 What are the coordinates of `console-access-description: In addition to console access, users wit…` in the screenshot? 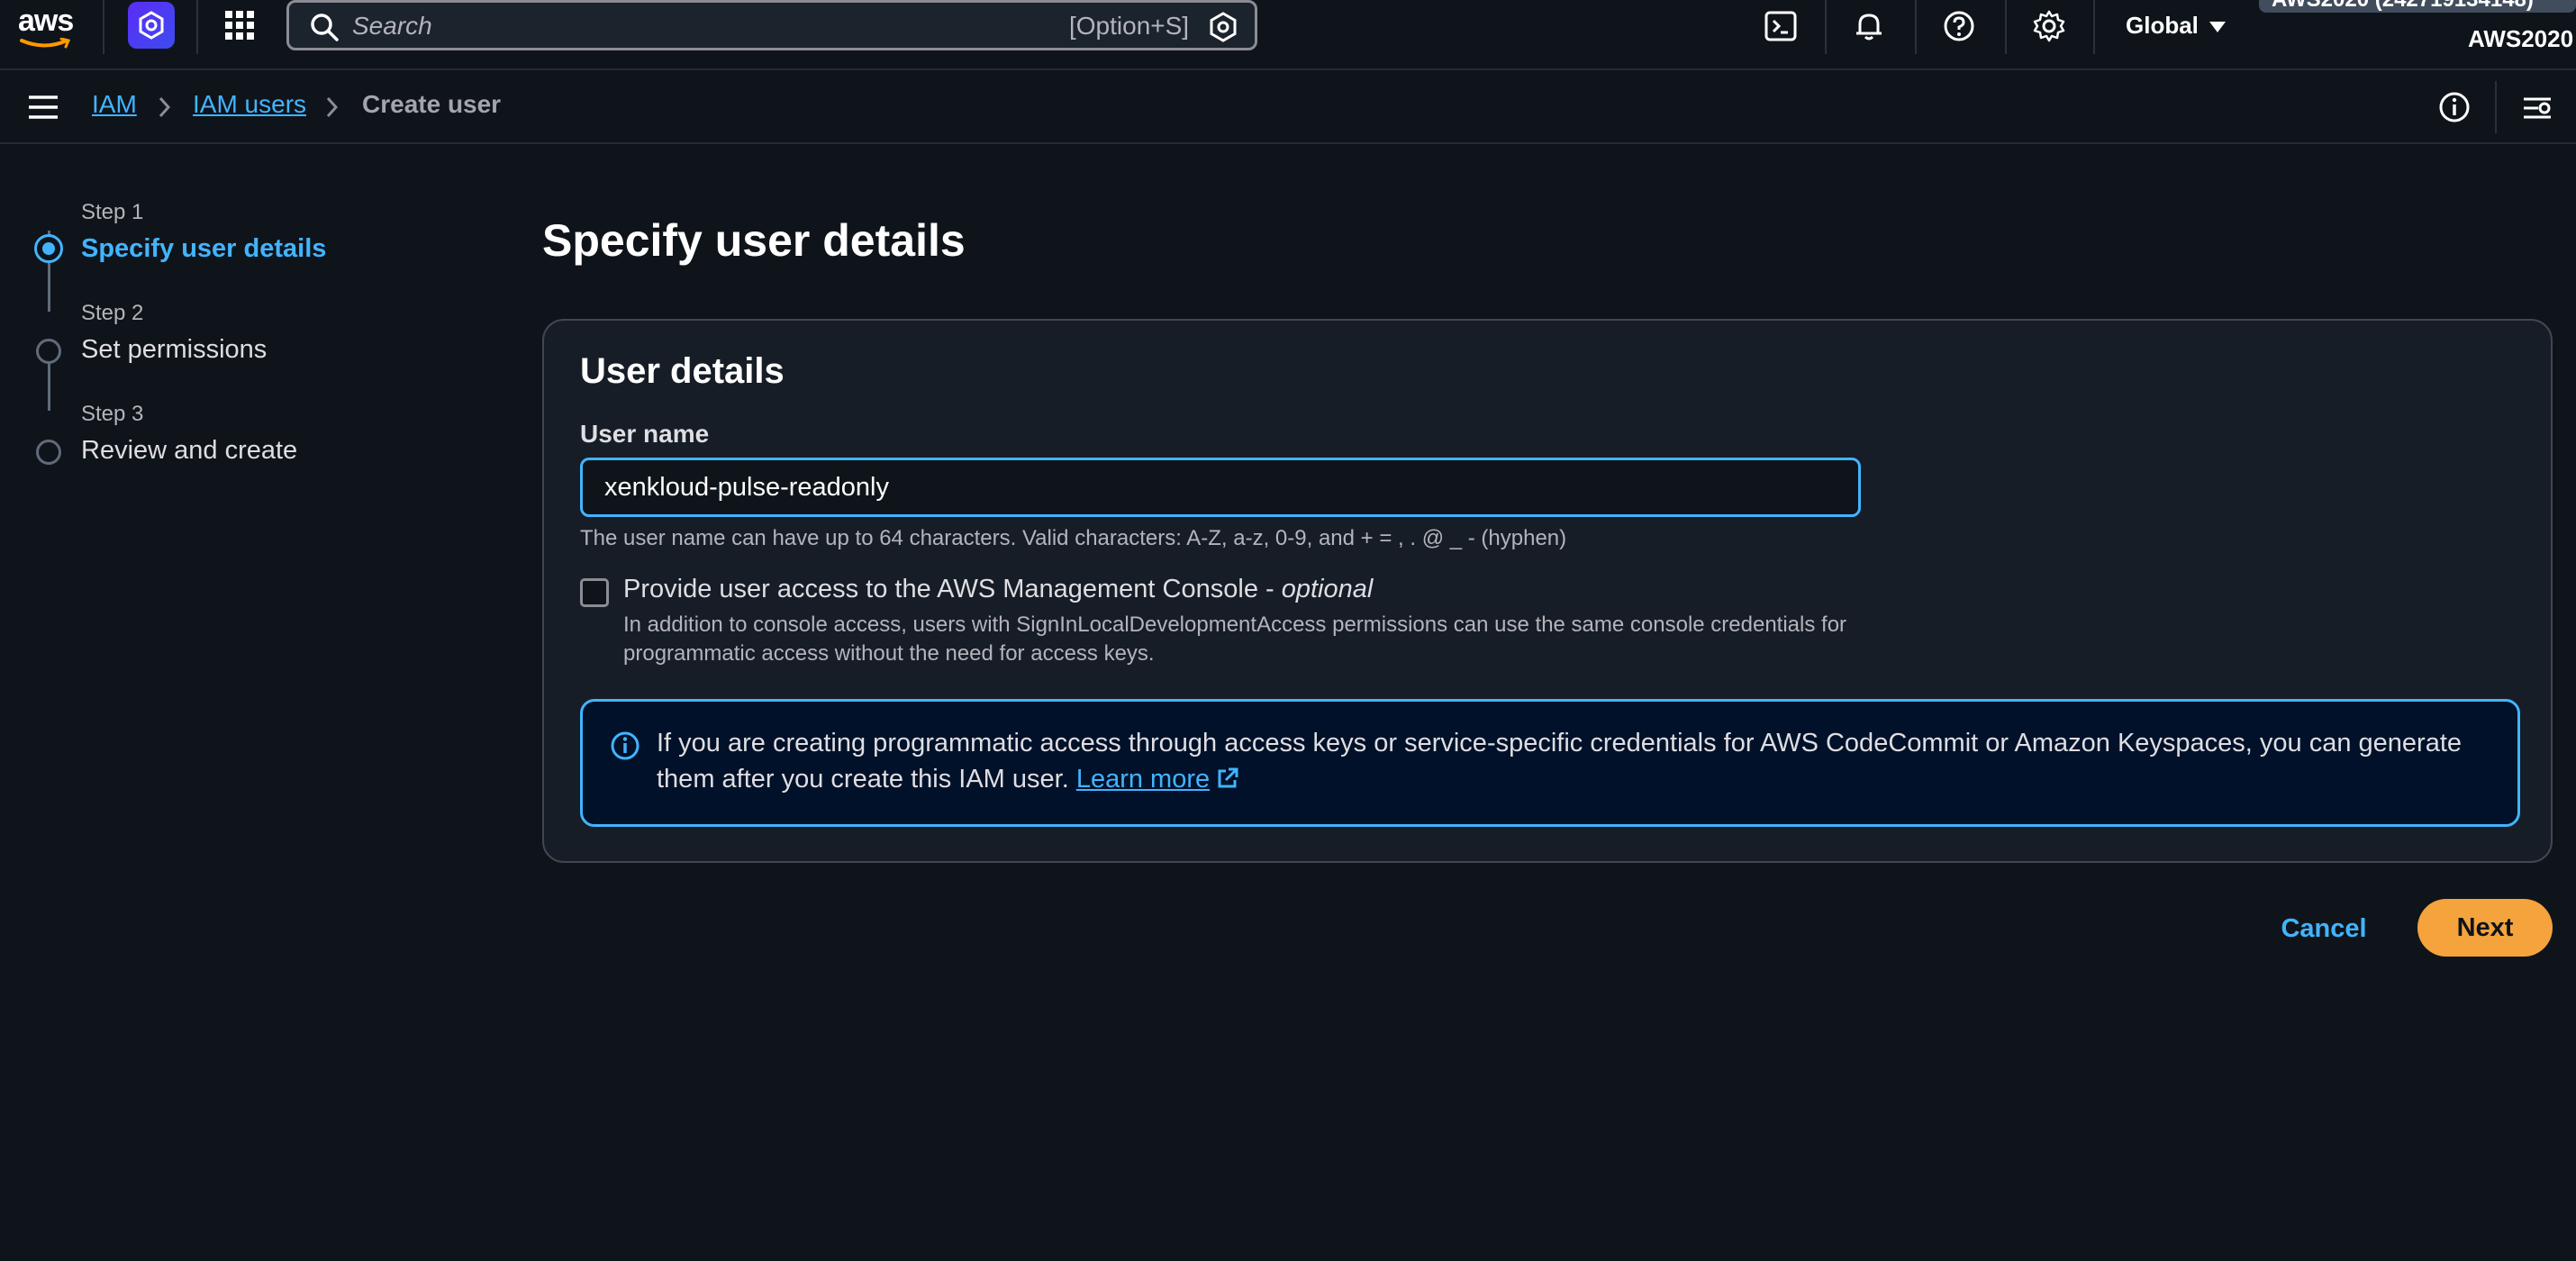 It's located at (1235, 639).